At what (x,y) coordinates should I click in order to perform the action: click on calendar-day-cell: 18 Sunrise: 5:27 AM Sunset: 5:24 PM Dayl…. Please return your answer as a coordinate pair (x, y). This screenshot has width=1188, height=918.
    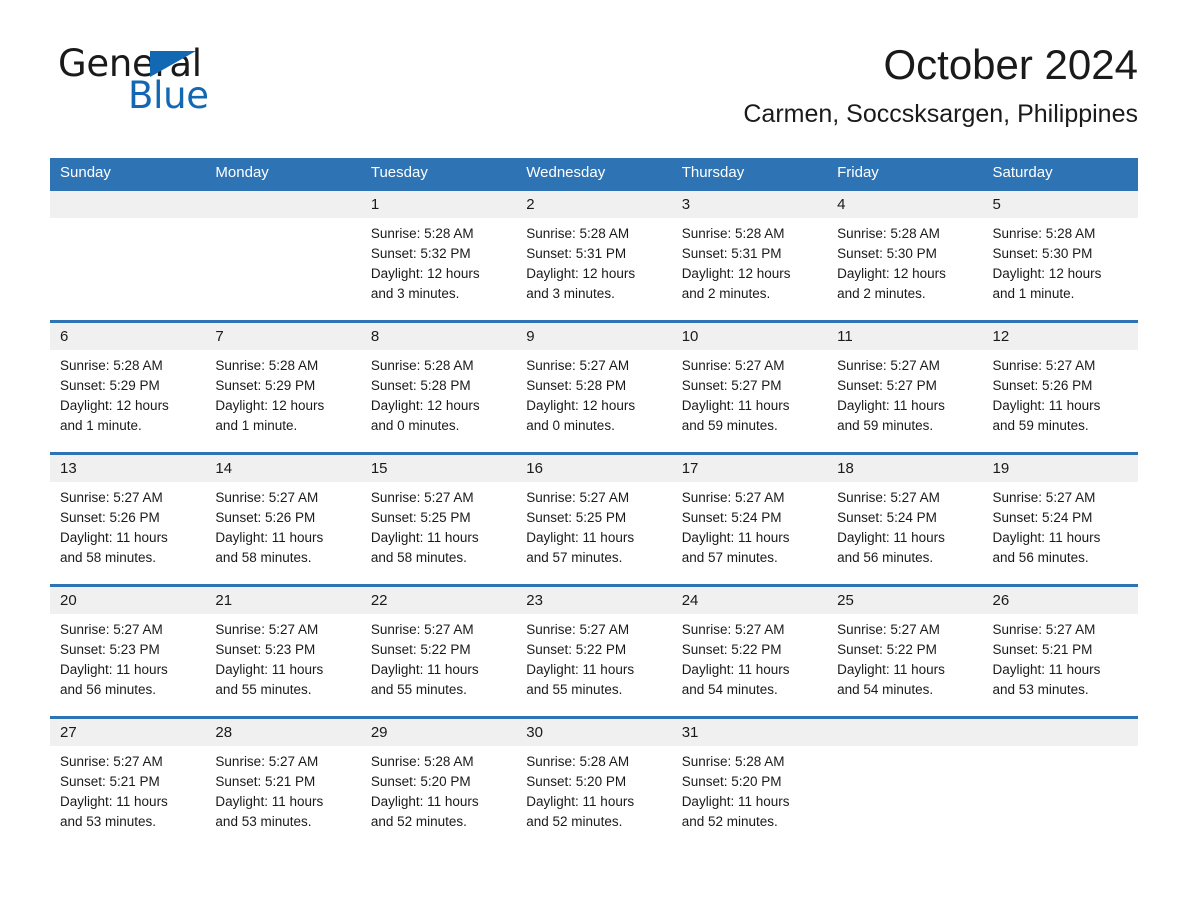
    Looking at the image, I should click on (905, 519).